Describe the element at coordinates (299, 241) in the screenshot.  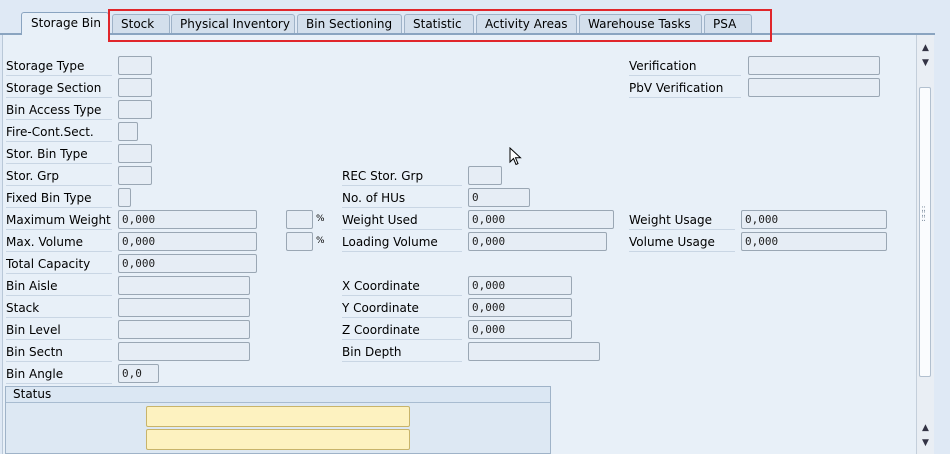
I see `max-volume-pct-field` at that location.